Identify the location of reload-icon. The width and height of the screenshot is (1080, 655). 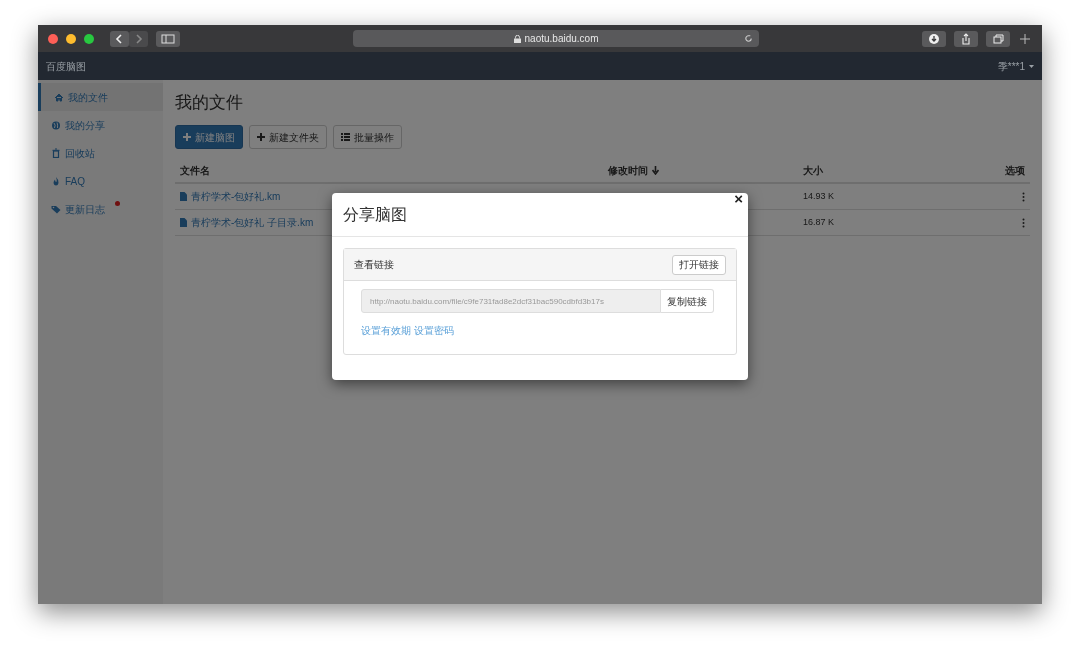
(748, 38).